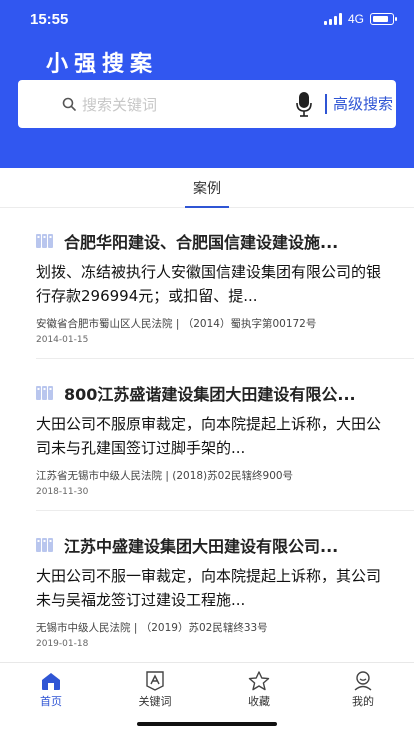  I want to click on nav-keyword: 关键词, so click(155, 688).